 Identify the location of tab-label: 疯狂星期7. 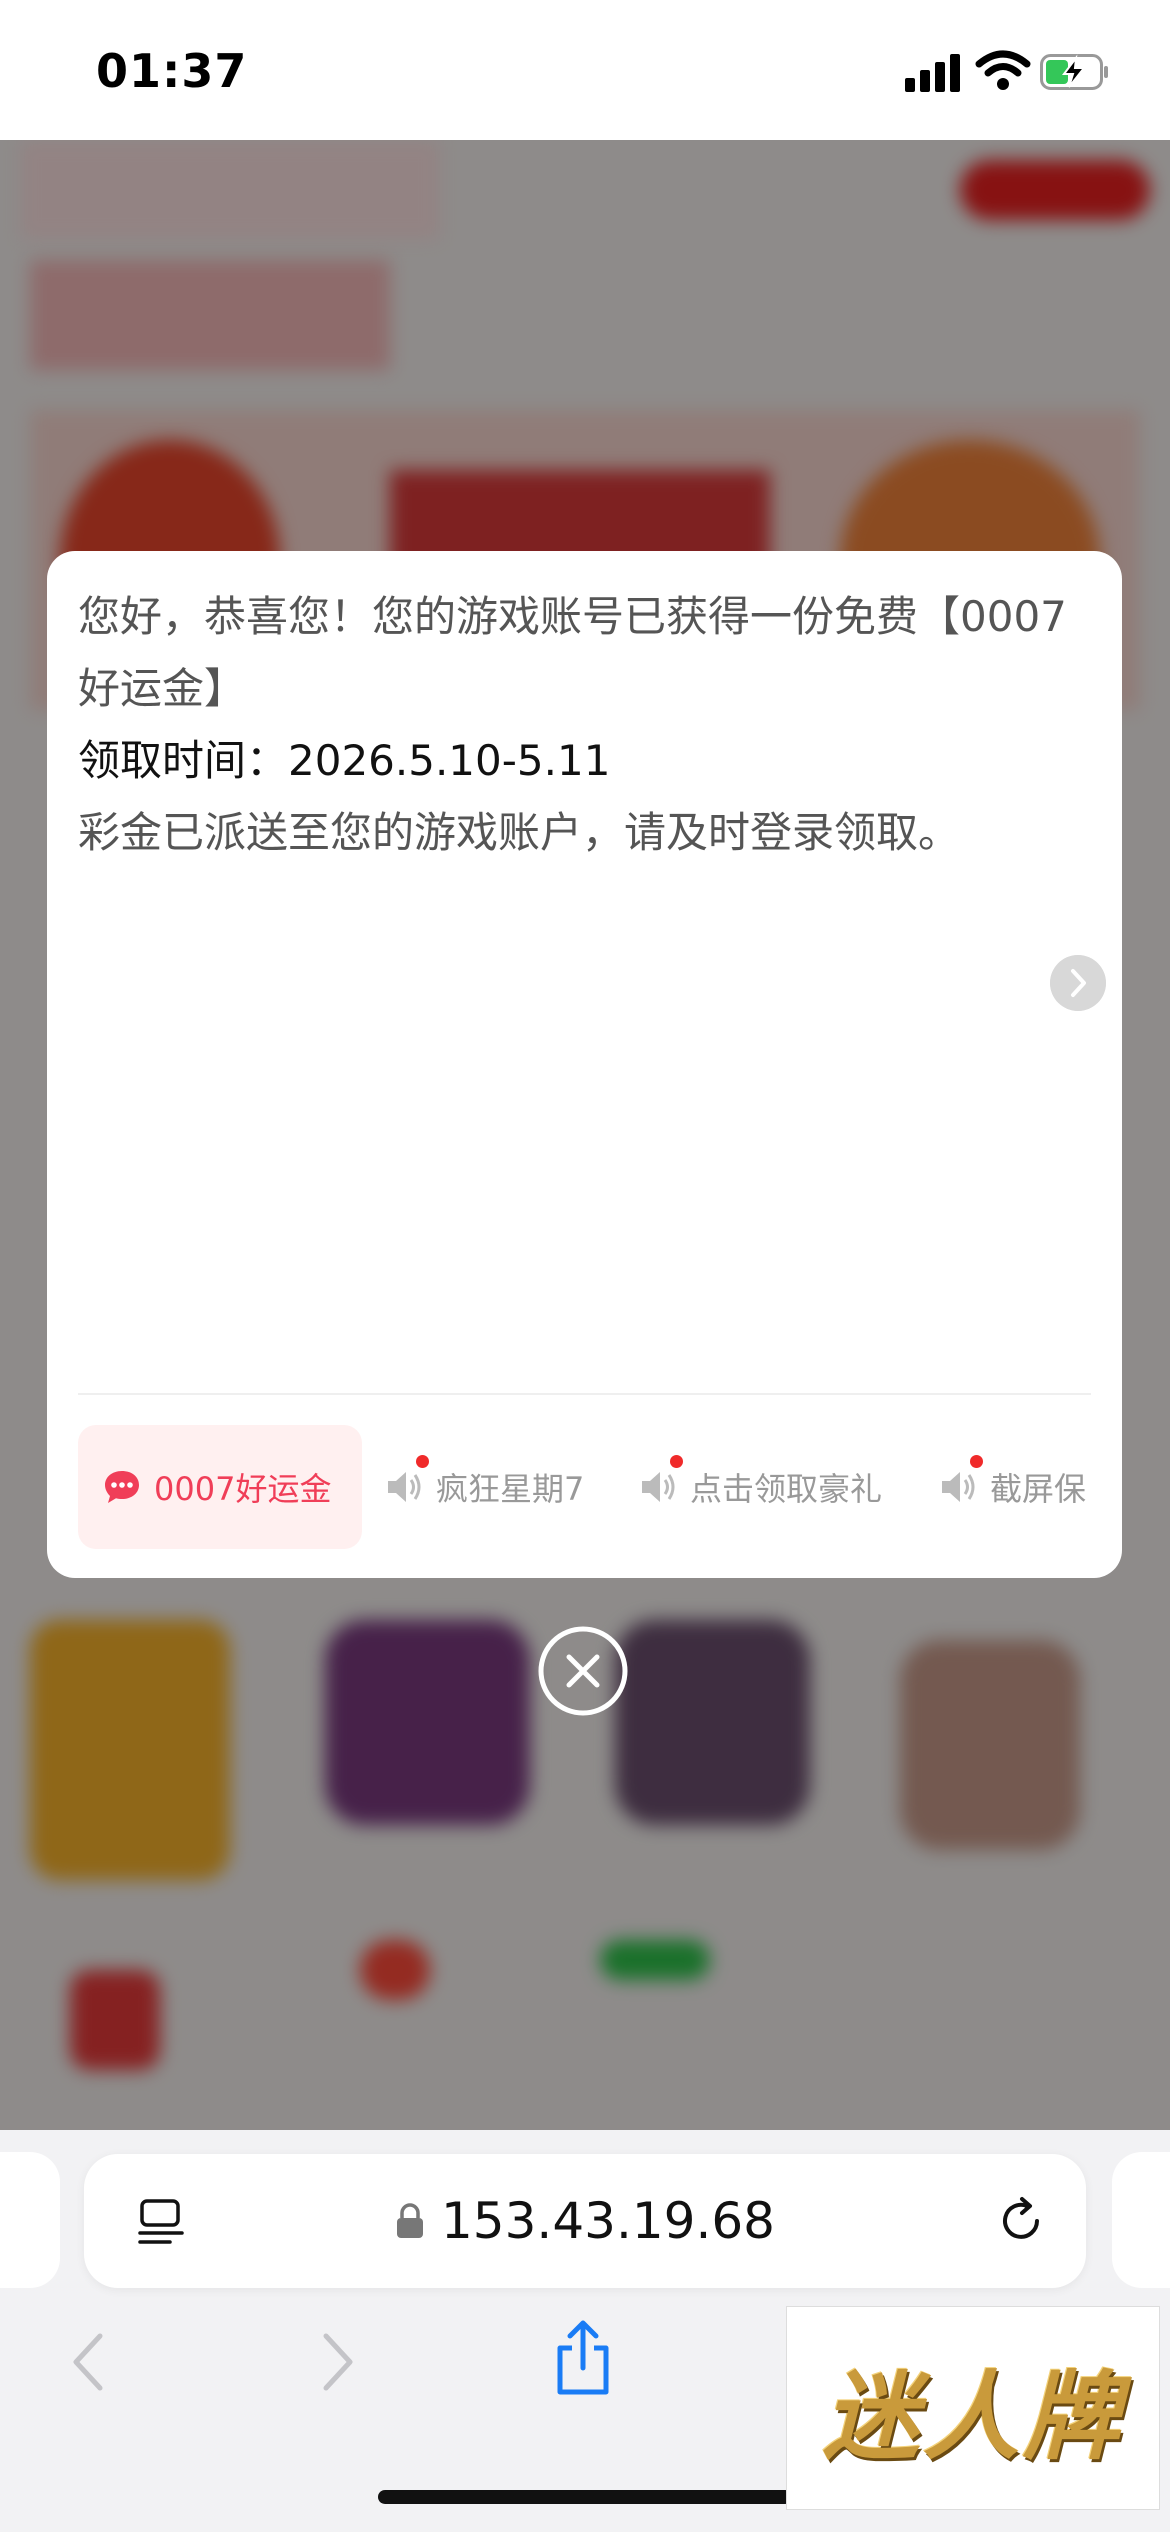
(510, 1489).